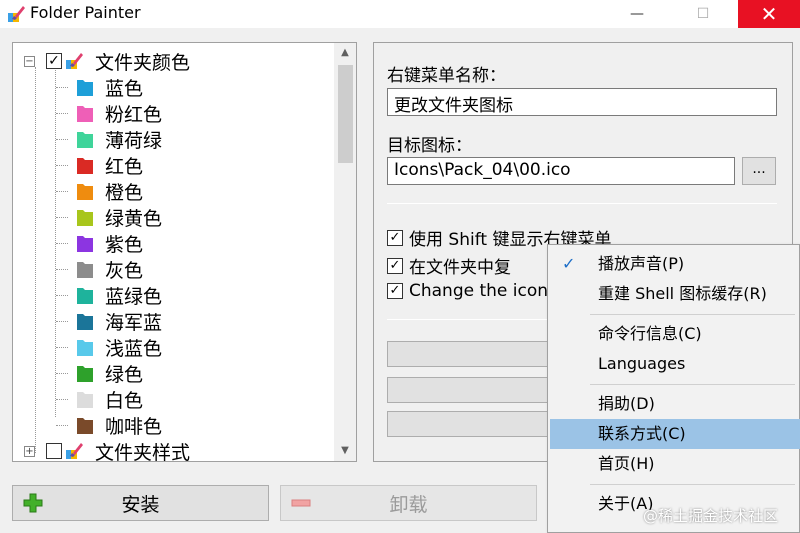 This screenshot has width=800, height=533. Describe the element at coordinates (124, 245) in the screenshot. I see `tree-node-label: 紫色` at that location.